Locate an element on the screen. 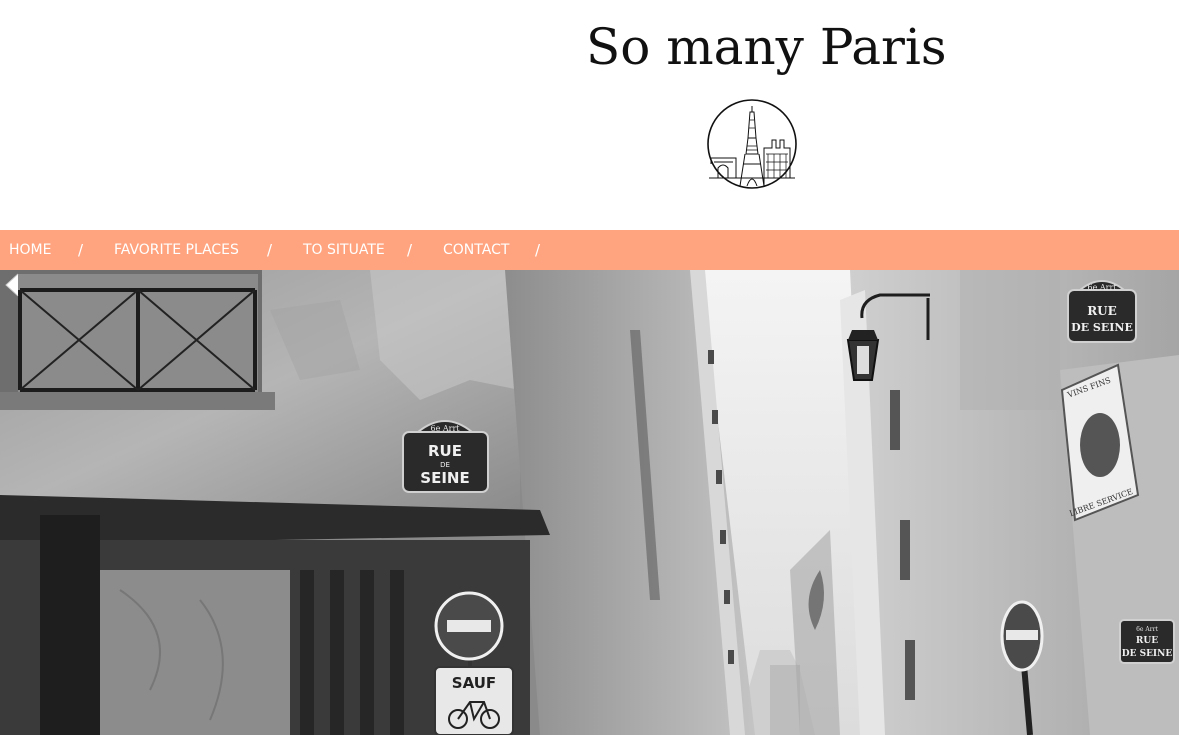 The height and width of the screenshot is (735, 1179). sauf-label: SAUF is located at coordinates (474, 683).